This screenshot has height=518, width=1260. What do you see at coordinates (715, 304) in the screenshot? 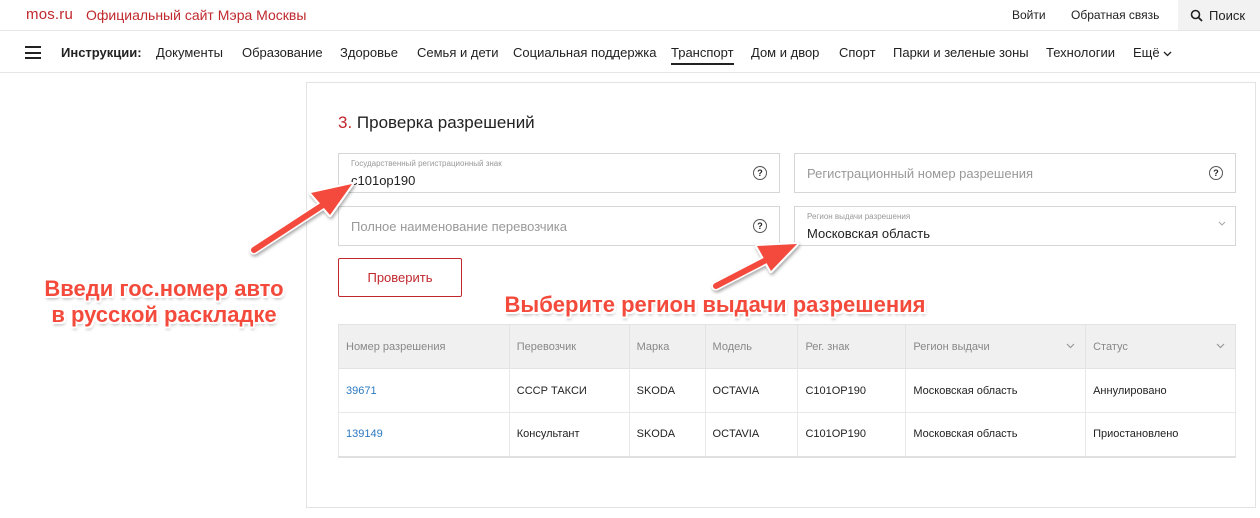
I see `annotation-region-hint: Выберите регион выдачи разрешения` at bounding box center [715, 304].